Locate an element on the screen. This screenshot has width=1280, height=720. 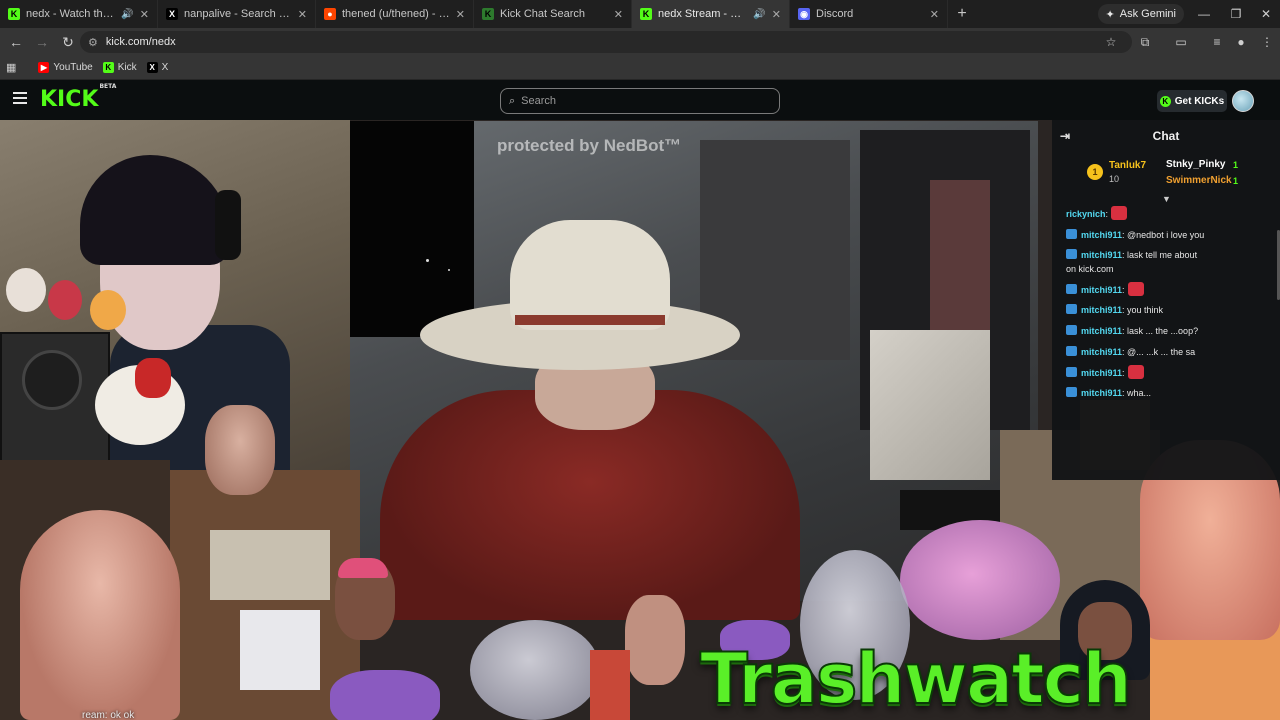
bookmark-label: X is located at coordinates (165, 67).